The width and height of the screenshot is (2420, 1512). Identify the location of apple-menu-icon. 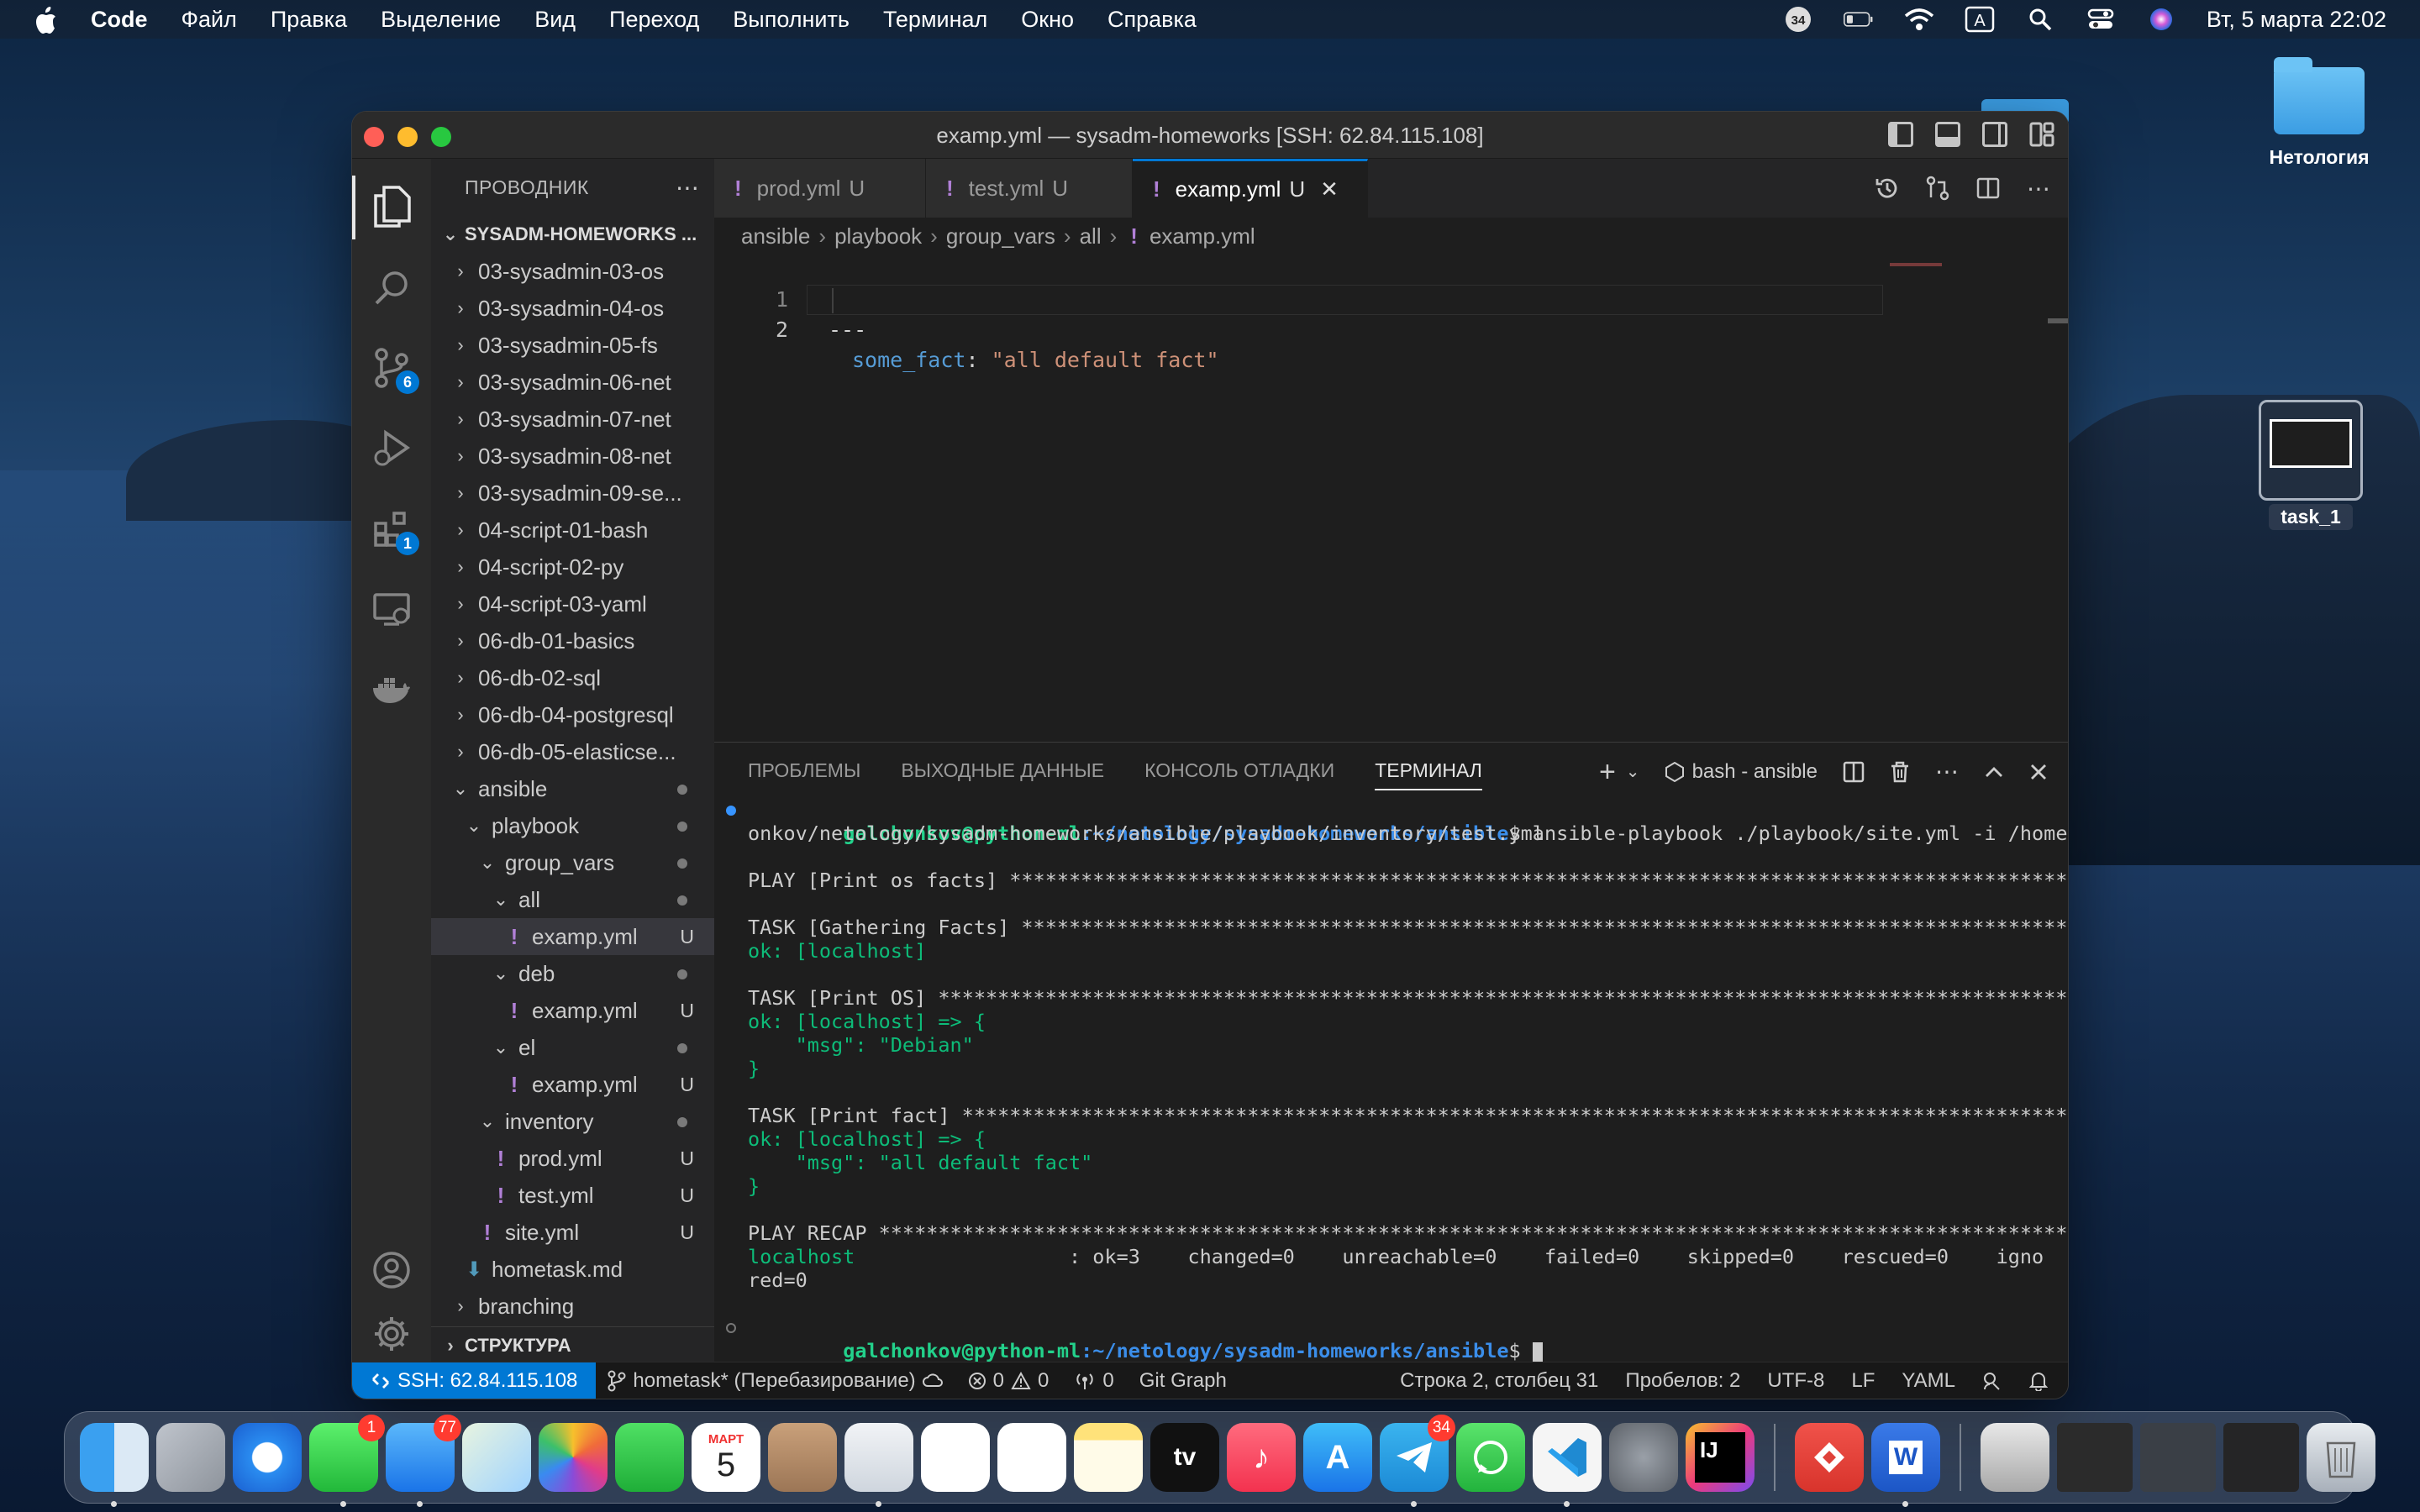
(46, 20).